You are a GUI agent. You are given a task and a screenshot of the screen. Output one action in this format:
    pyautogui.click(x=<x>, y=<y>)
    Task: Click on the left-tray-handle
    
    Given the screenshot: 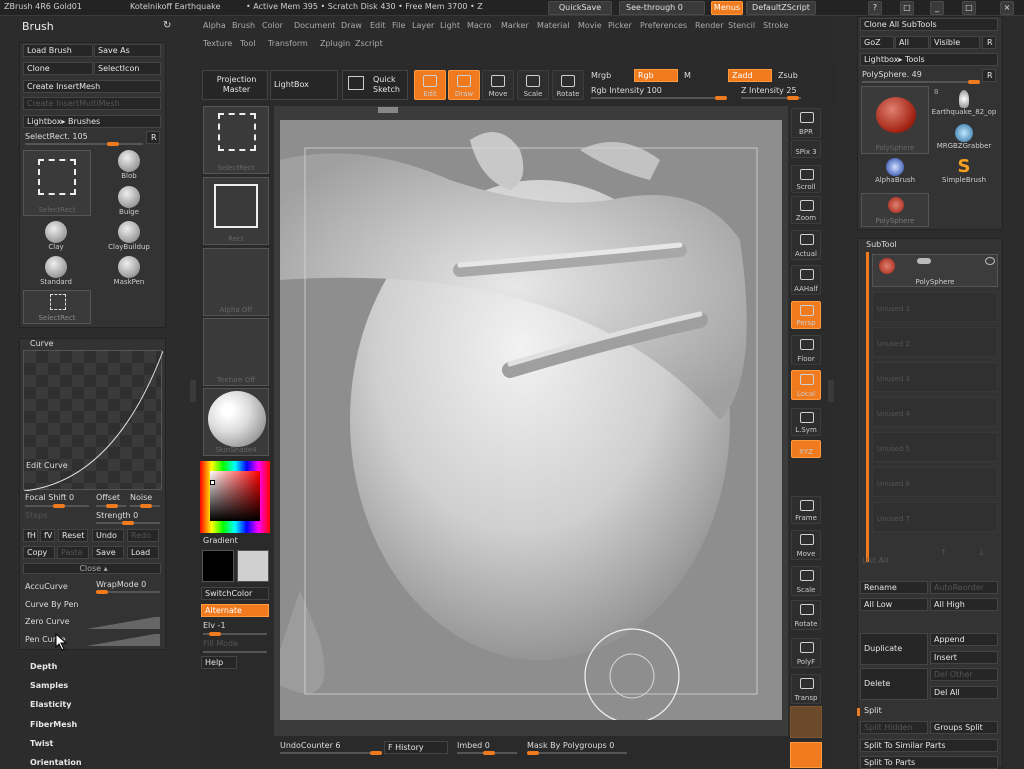 What is the action you would take?
    pyautogui.click(x=193, y=391)
    